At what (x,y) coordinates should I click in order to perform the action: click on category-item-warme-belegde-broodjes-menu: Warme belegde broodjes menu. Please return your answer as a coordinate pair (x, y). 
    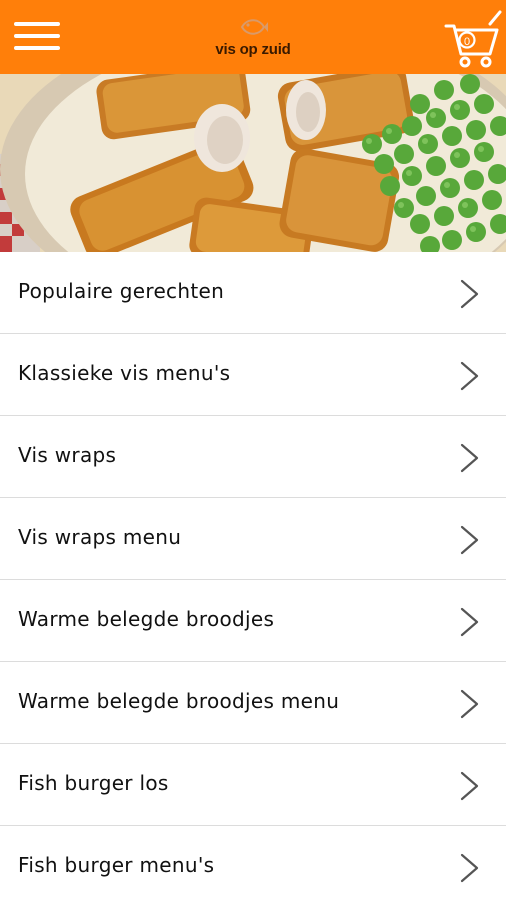
    Looking at the image, I should click on (253, 703).